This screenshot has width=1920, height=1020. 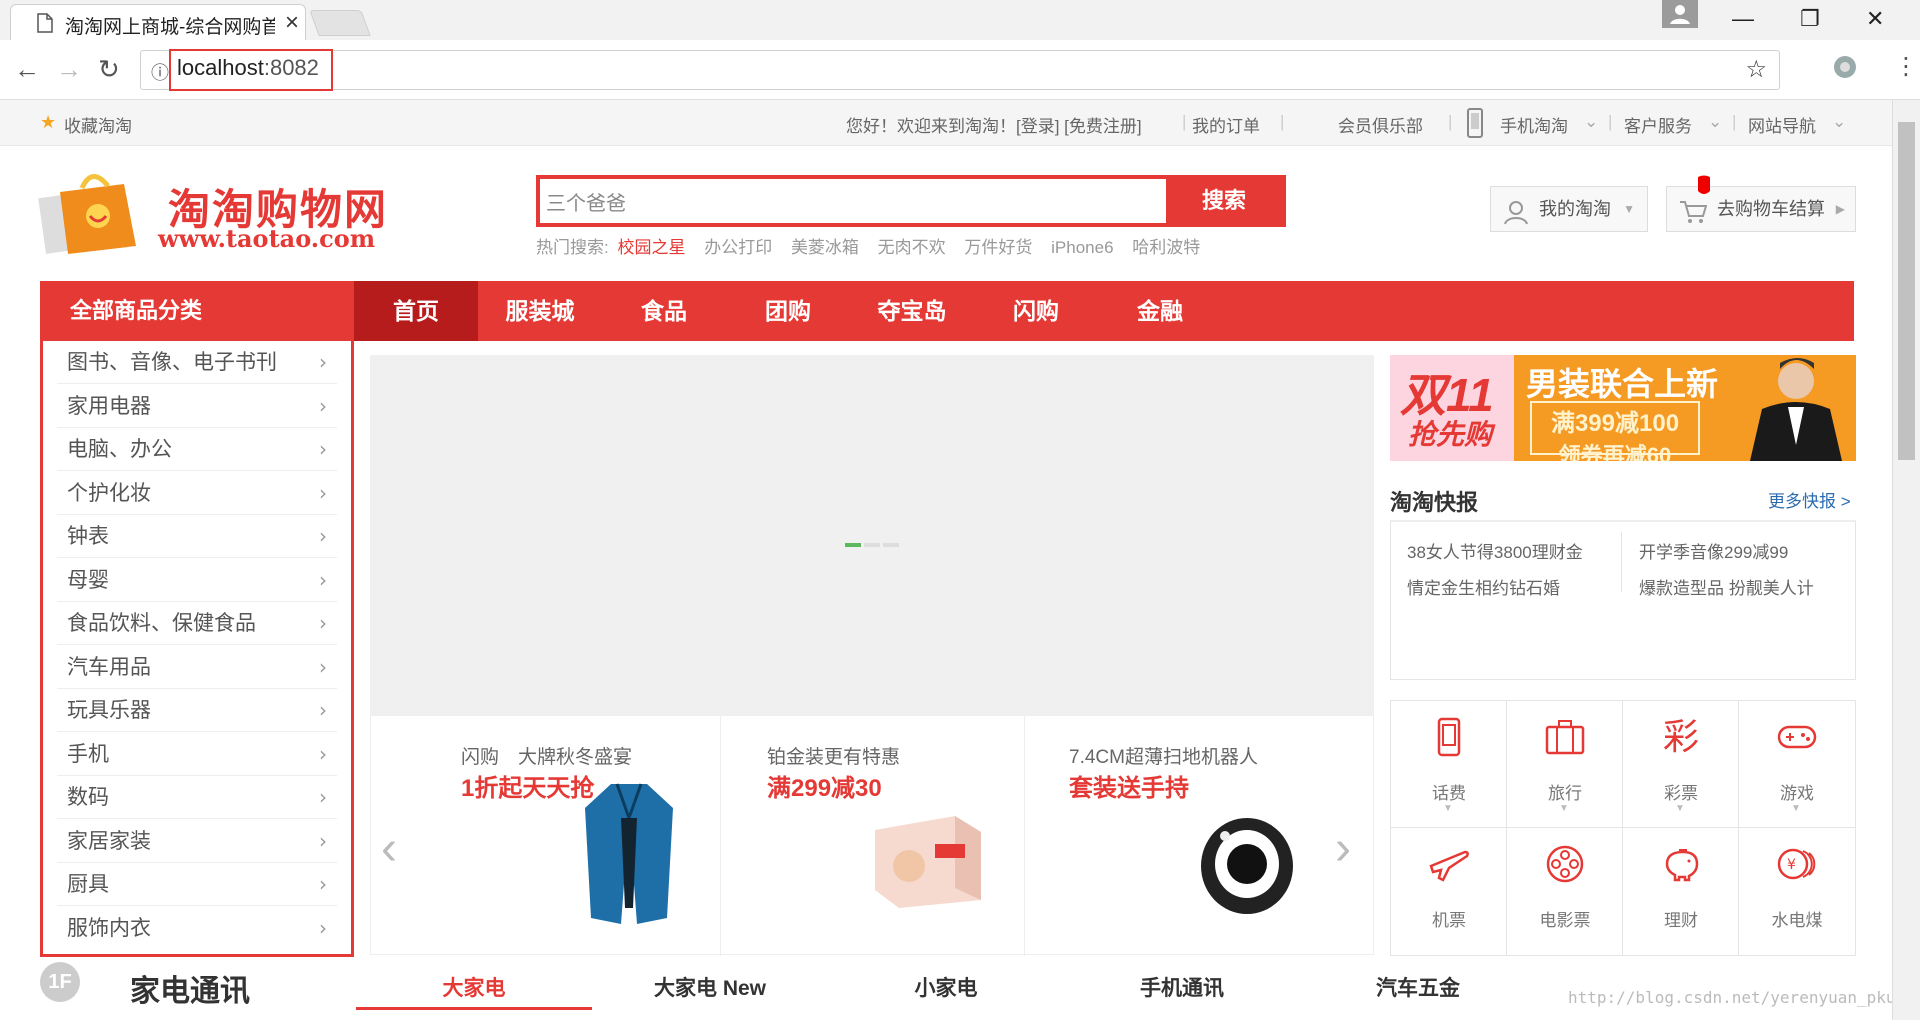 What do you see at coordinates (1226, 124) in the screenshot?
I see `my-orders-link: 我的订单` at bounding box center [1226, 124].